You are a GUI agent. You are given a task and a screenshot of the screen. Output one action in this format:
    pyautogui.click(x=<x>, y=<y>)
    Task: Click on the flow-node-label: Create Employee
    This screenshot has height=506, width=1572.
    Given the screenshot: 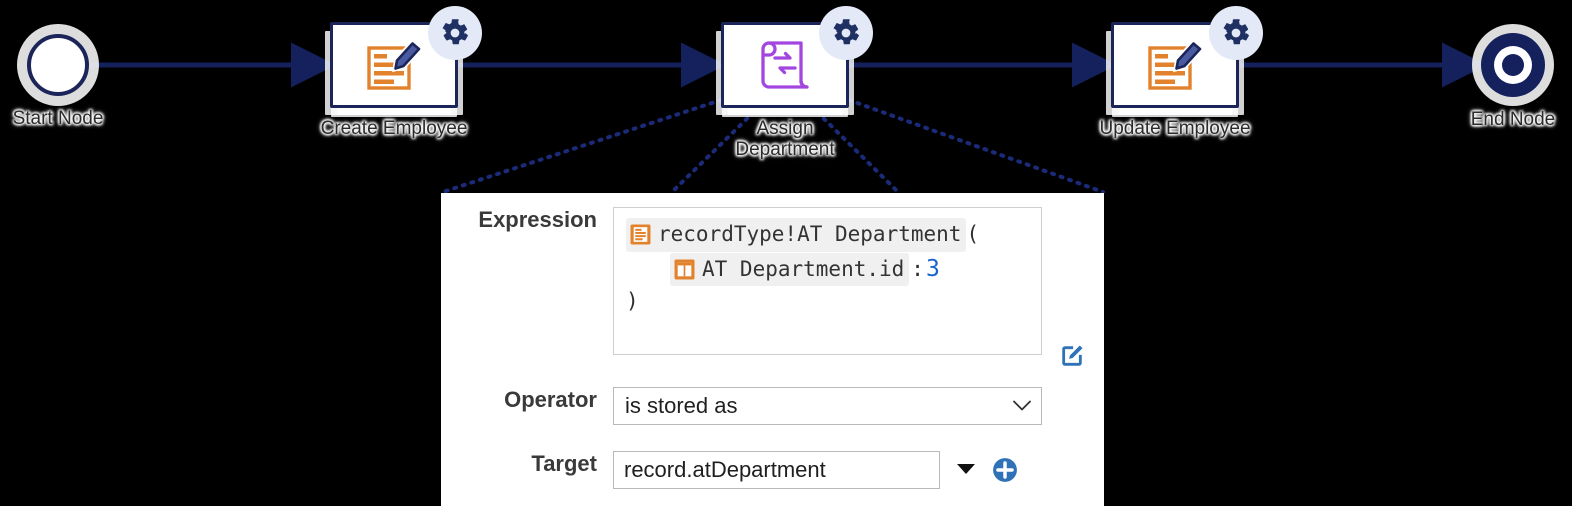 What is the action you would take?
    pyautogui.click(x=394, y=128)
    